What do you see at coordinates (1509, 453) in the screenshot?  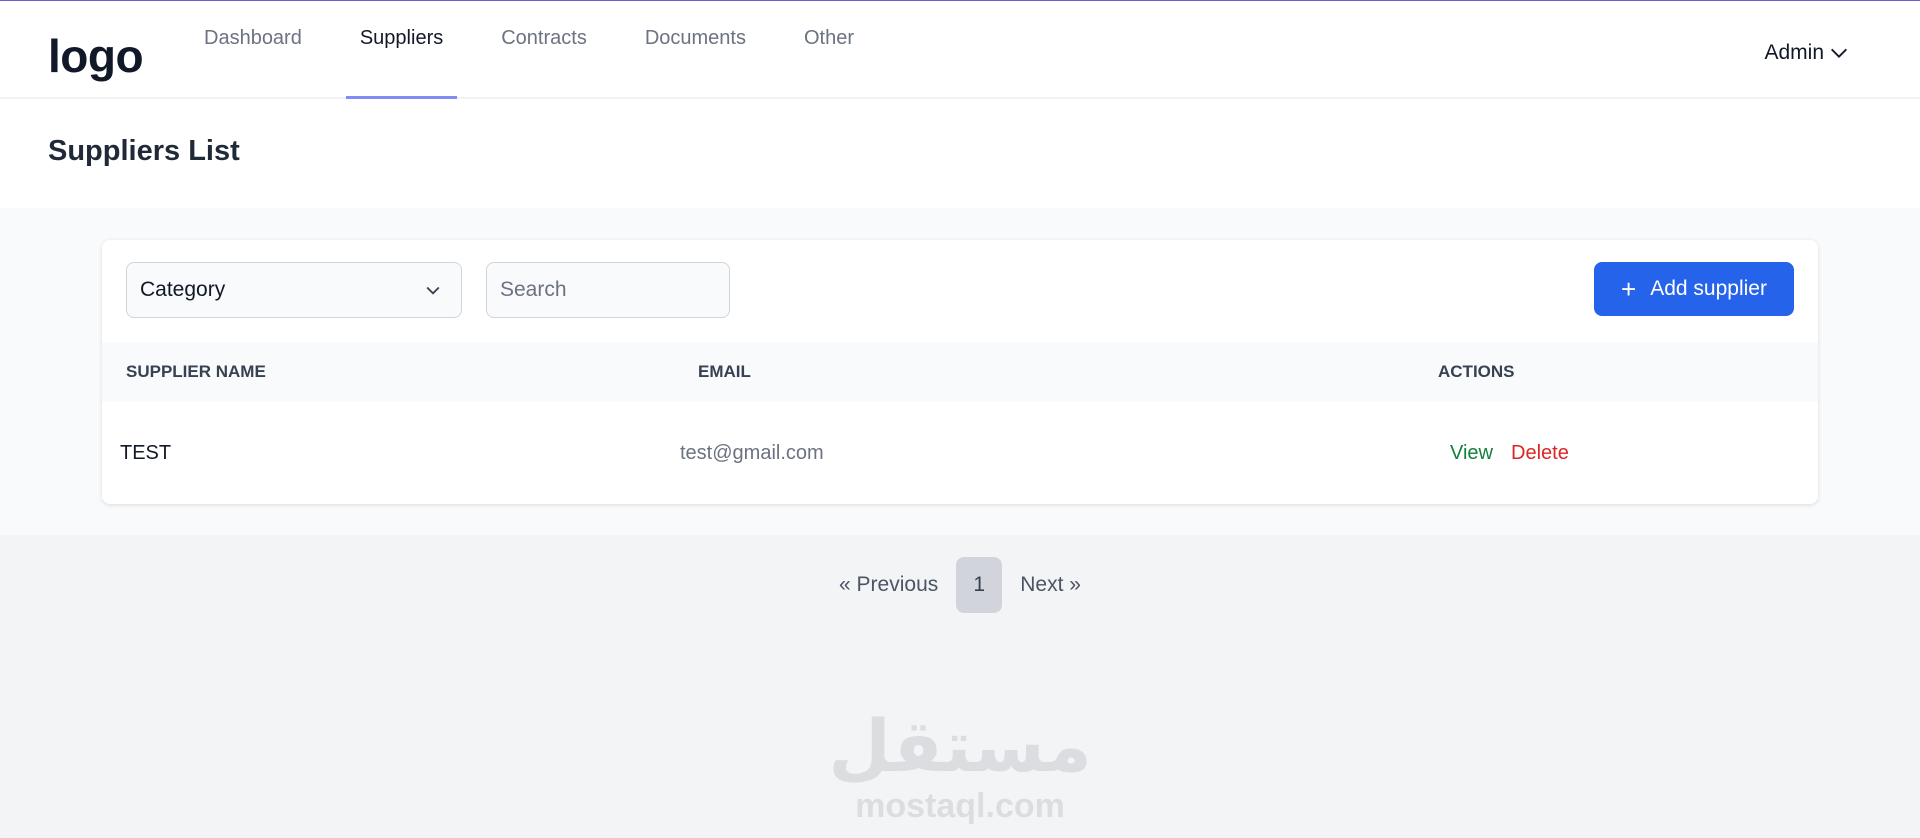 I see `actions-cell: View Delete` at bounding box center [1509, 453].